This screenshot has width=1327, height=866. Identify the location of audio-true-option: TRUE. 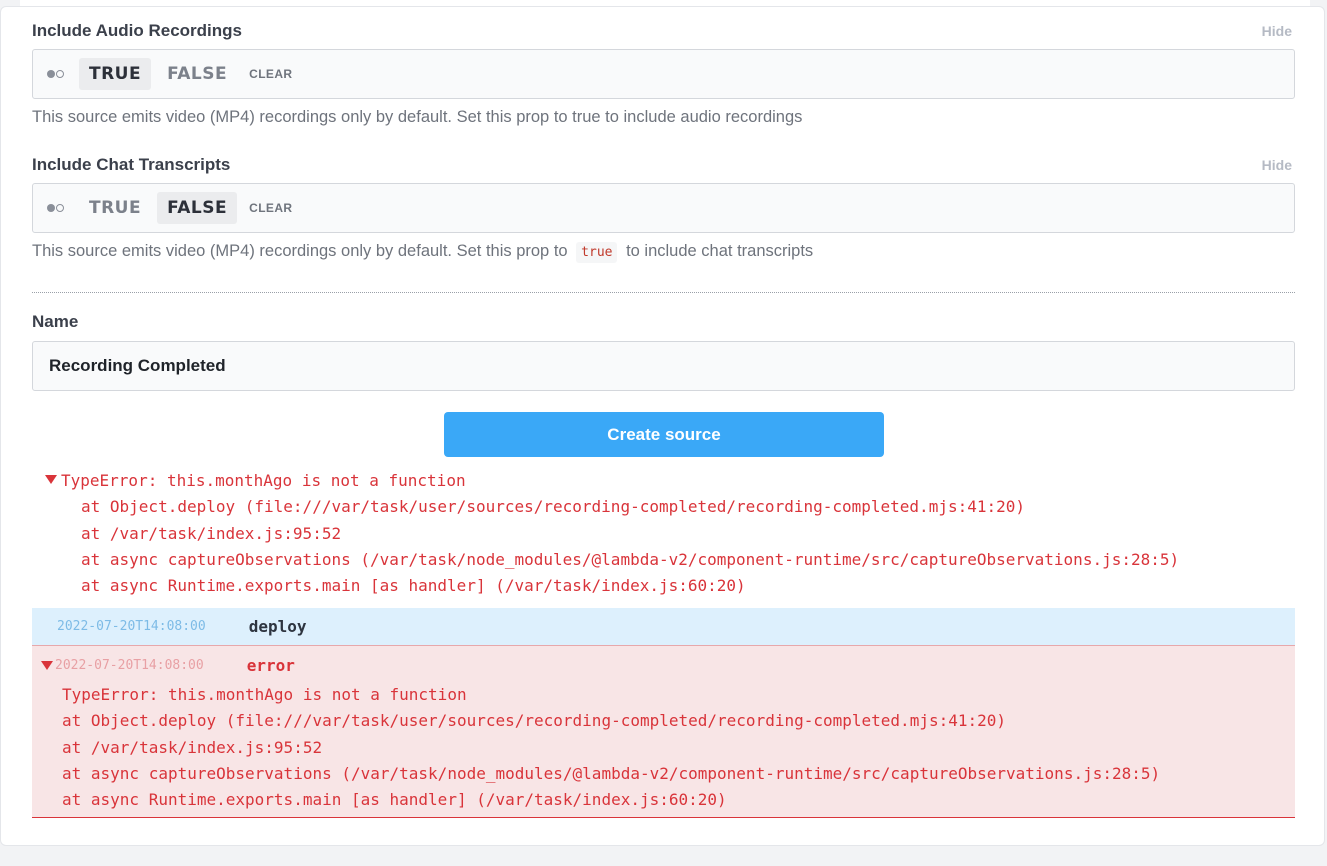
(115, 74).